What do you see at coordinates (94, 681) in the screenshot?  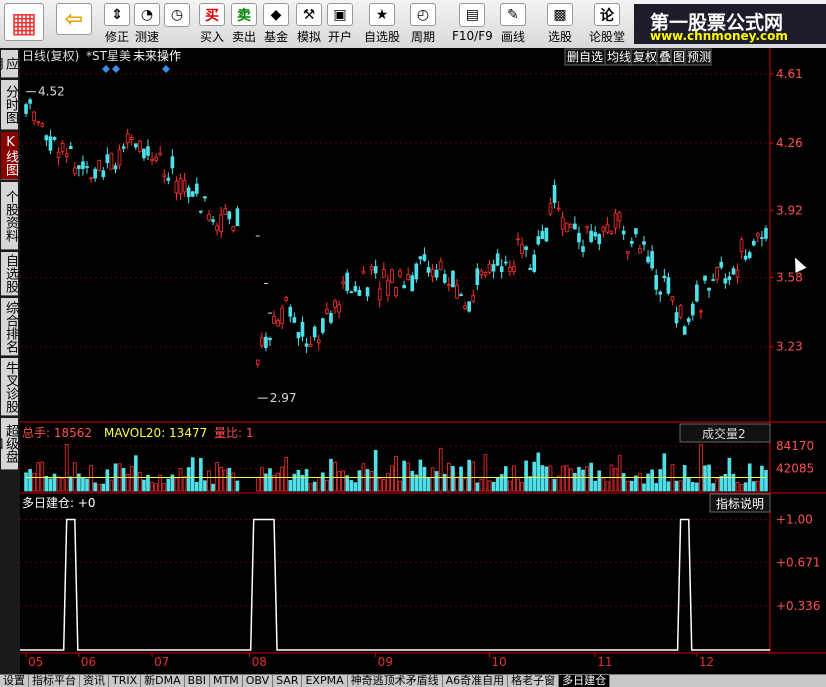 I see `indicator-tab-3: 资讯` at bounding box center [94, 681].